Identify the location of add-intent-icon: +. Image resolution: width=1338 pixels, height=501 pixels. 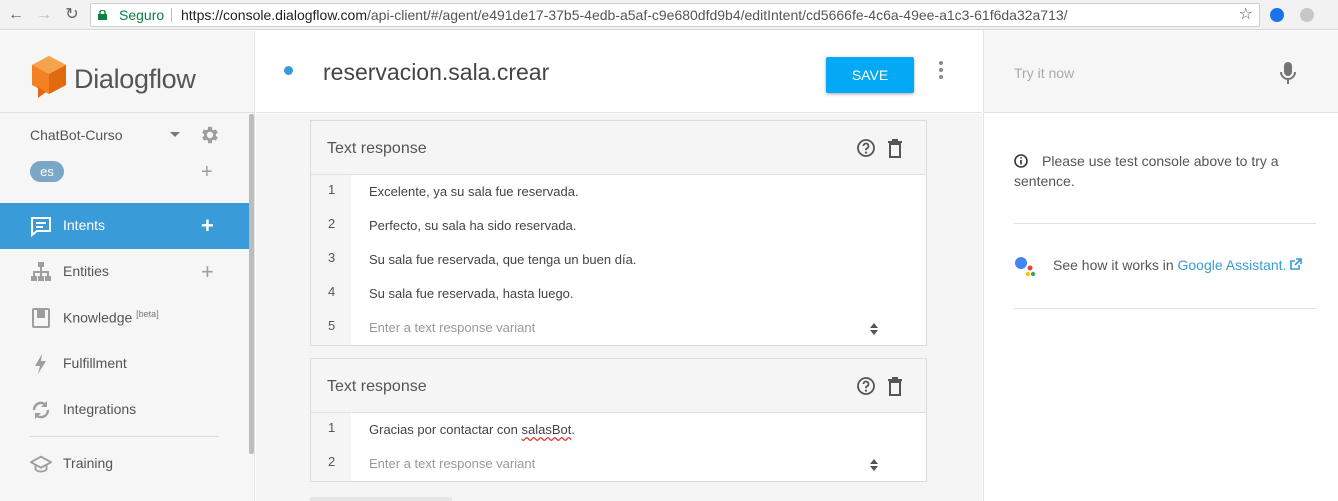
(207, 226).